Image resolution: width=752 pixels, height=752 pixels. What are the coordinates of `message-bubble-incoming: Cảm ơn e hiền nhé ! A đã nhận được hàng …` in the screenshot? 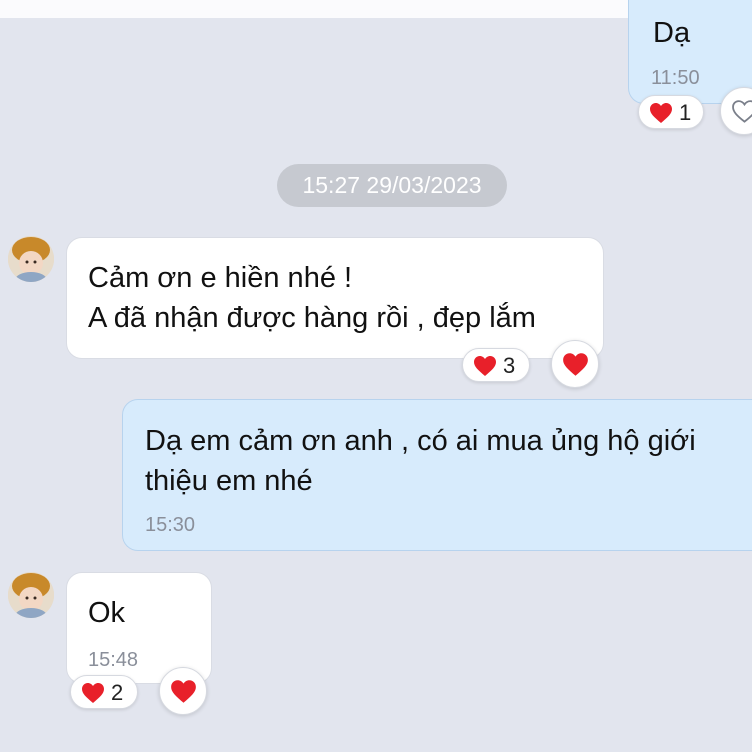 It's located at (335, 298).